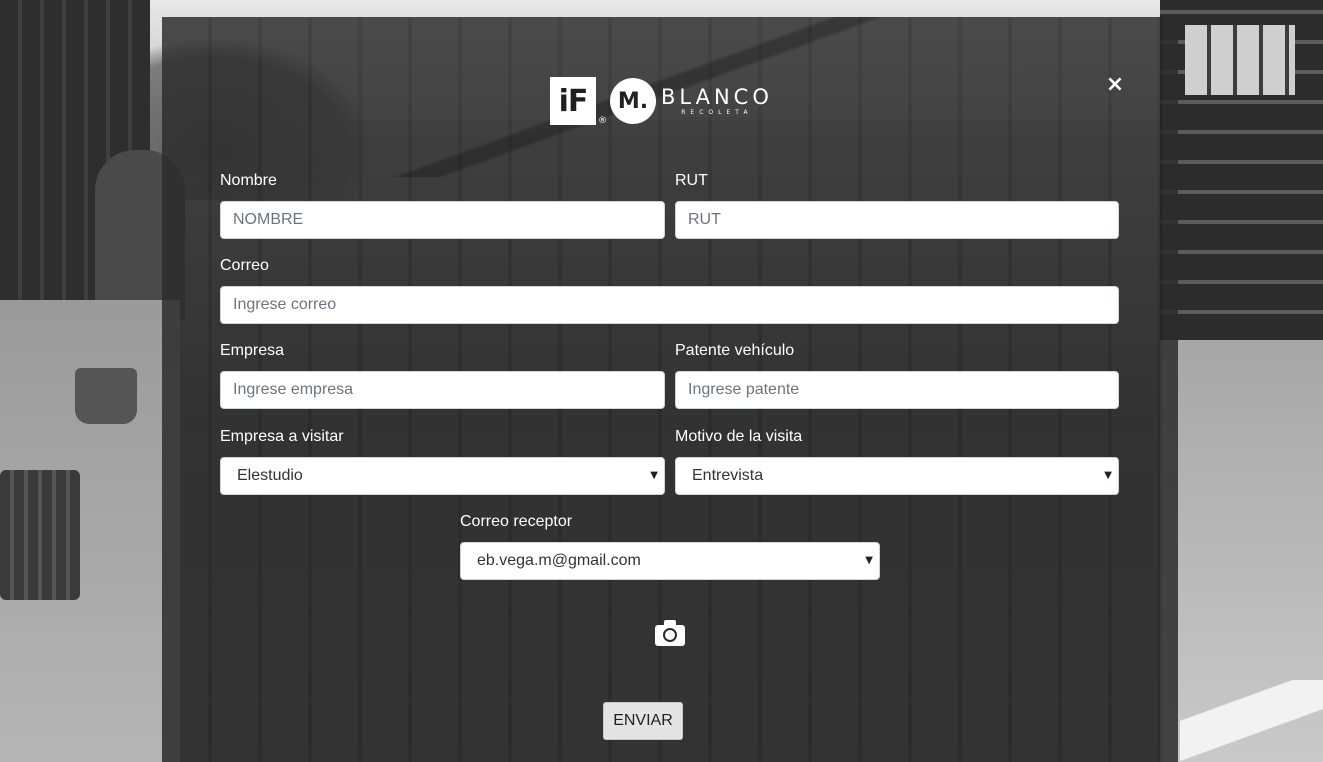 The height and width of the screenshot is (762, 1323). Describe the element at coordinates (643, 721) in the screenshot. I see `submit-button: ENVIAR` at that location.